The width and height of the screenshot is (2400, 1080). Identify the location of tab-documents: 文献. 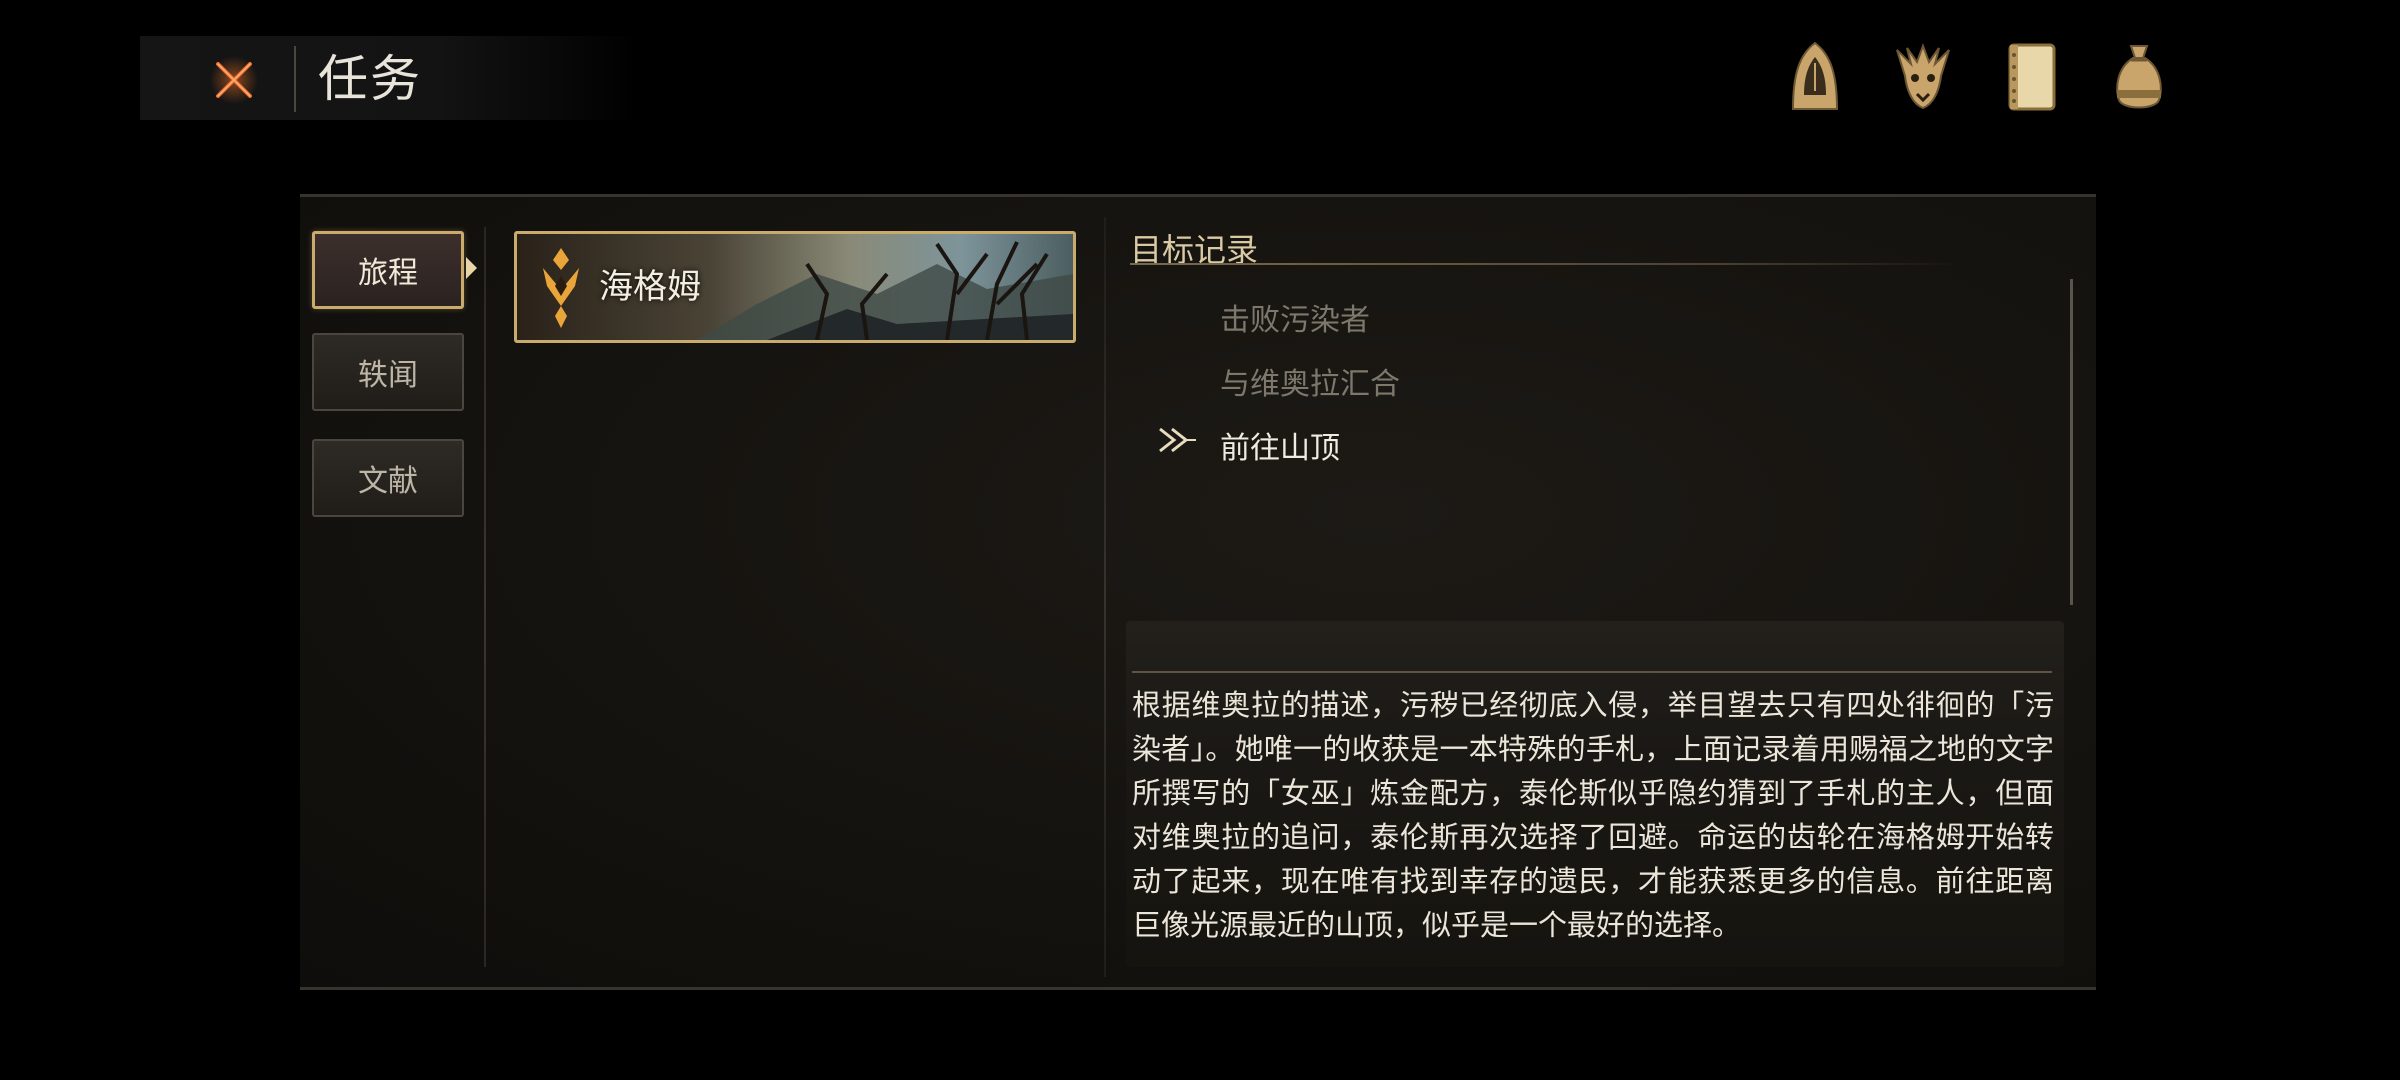
(388, 478).